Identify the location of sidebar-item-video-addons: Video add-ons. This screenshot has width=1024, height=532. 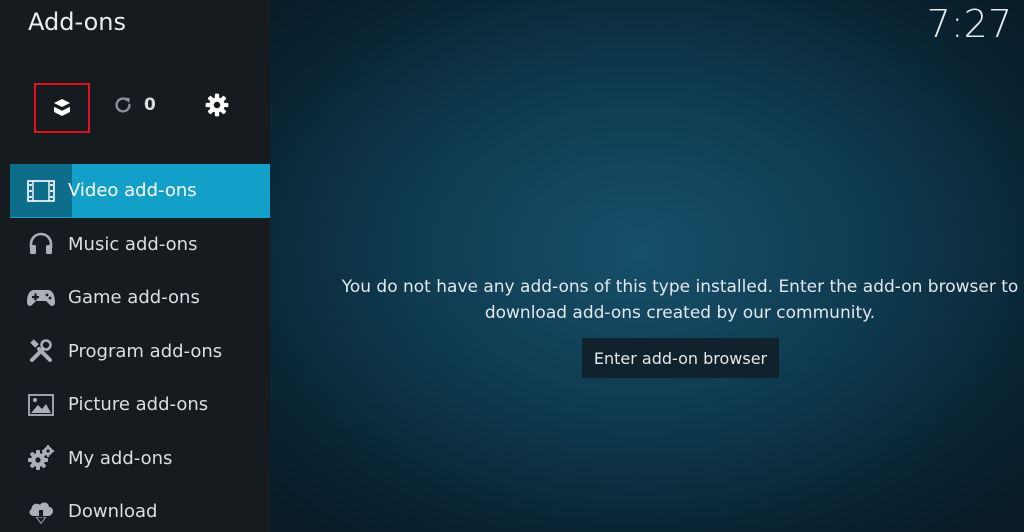
(140, 191).